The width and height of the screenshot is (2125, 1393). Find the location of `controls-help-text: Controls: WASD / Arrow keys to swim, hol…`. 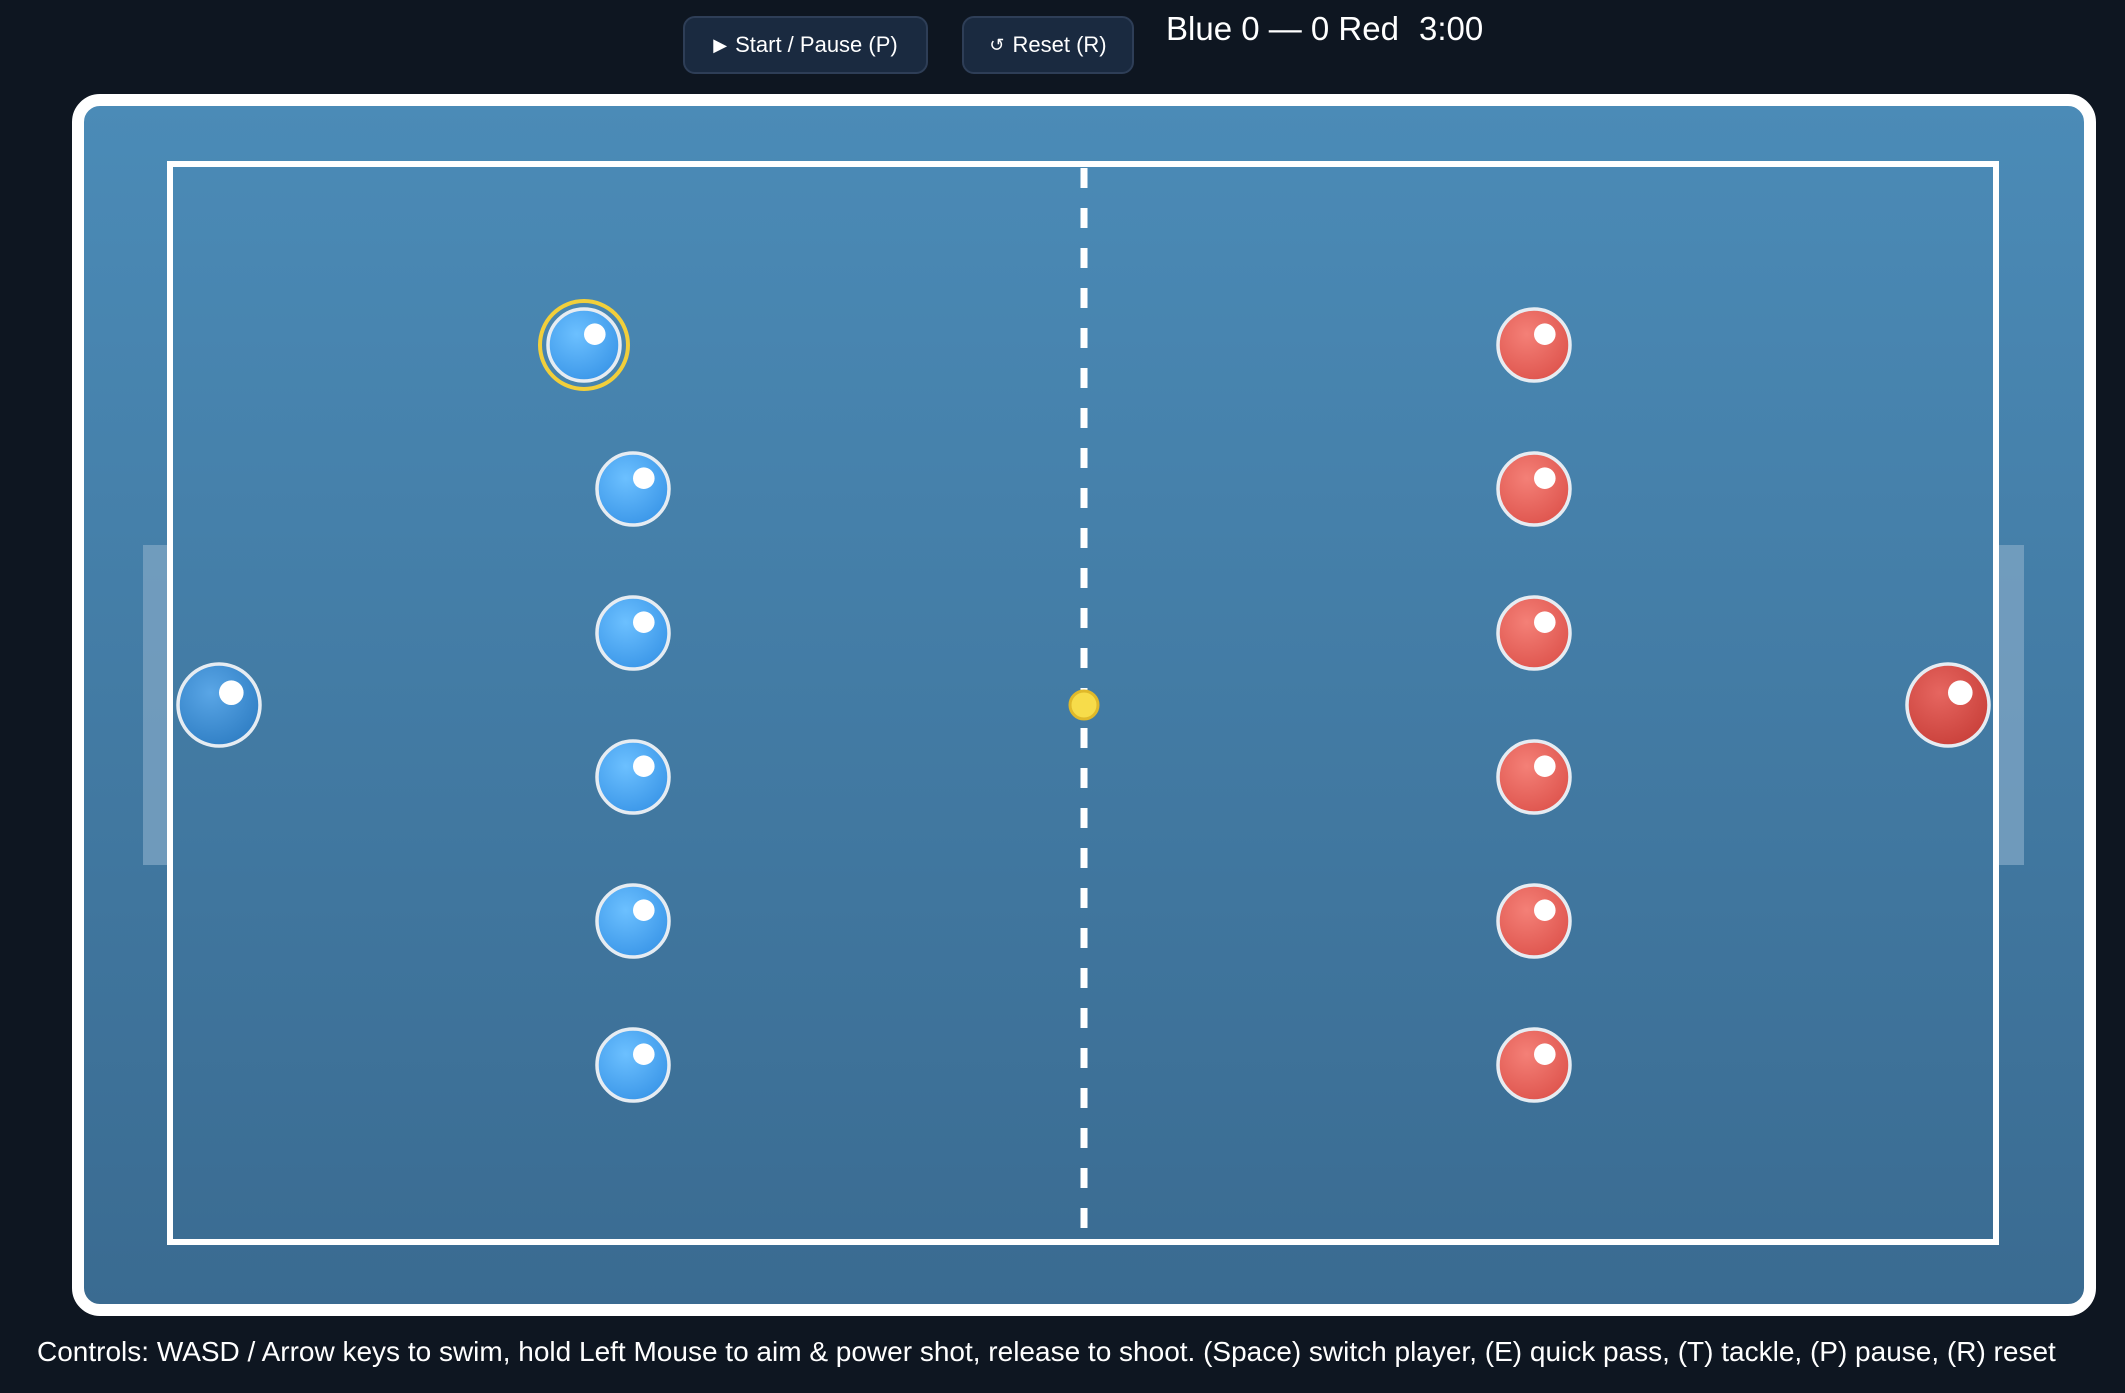

controls-help-text: Controls: WASD / Arrow keys to swim, hol… is located at coordinates (1046, 1351).